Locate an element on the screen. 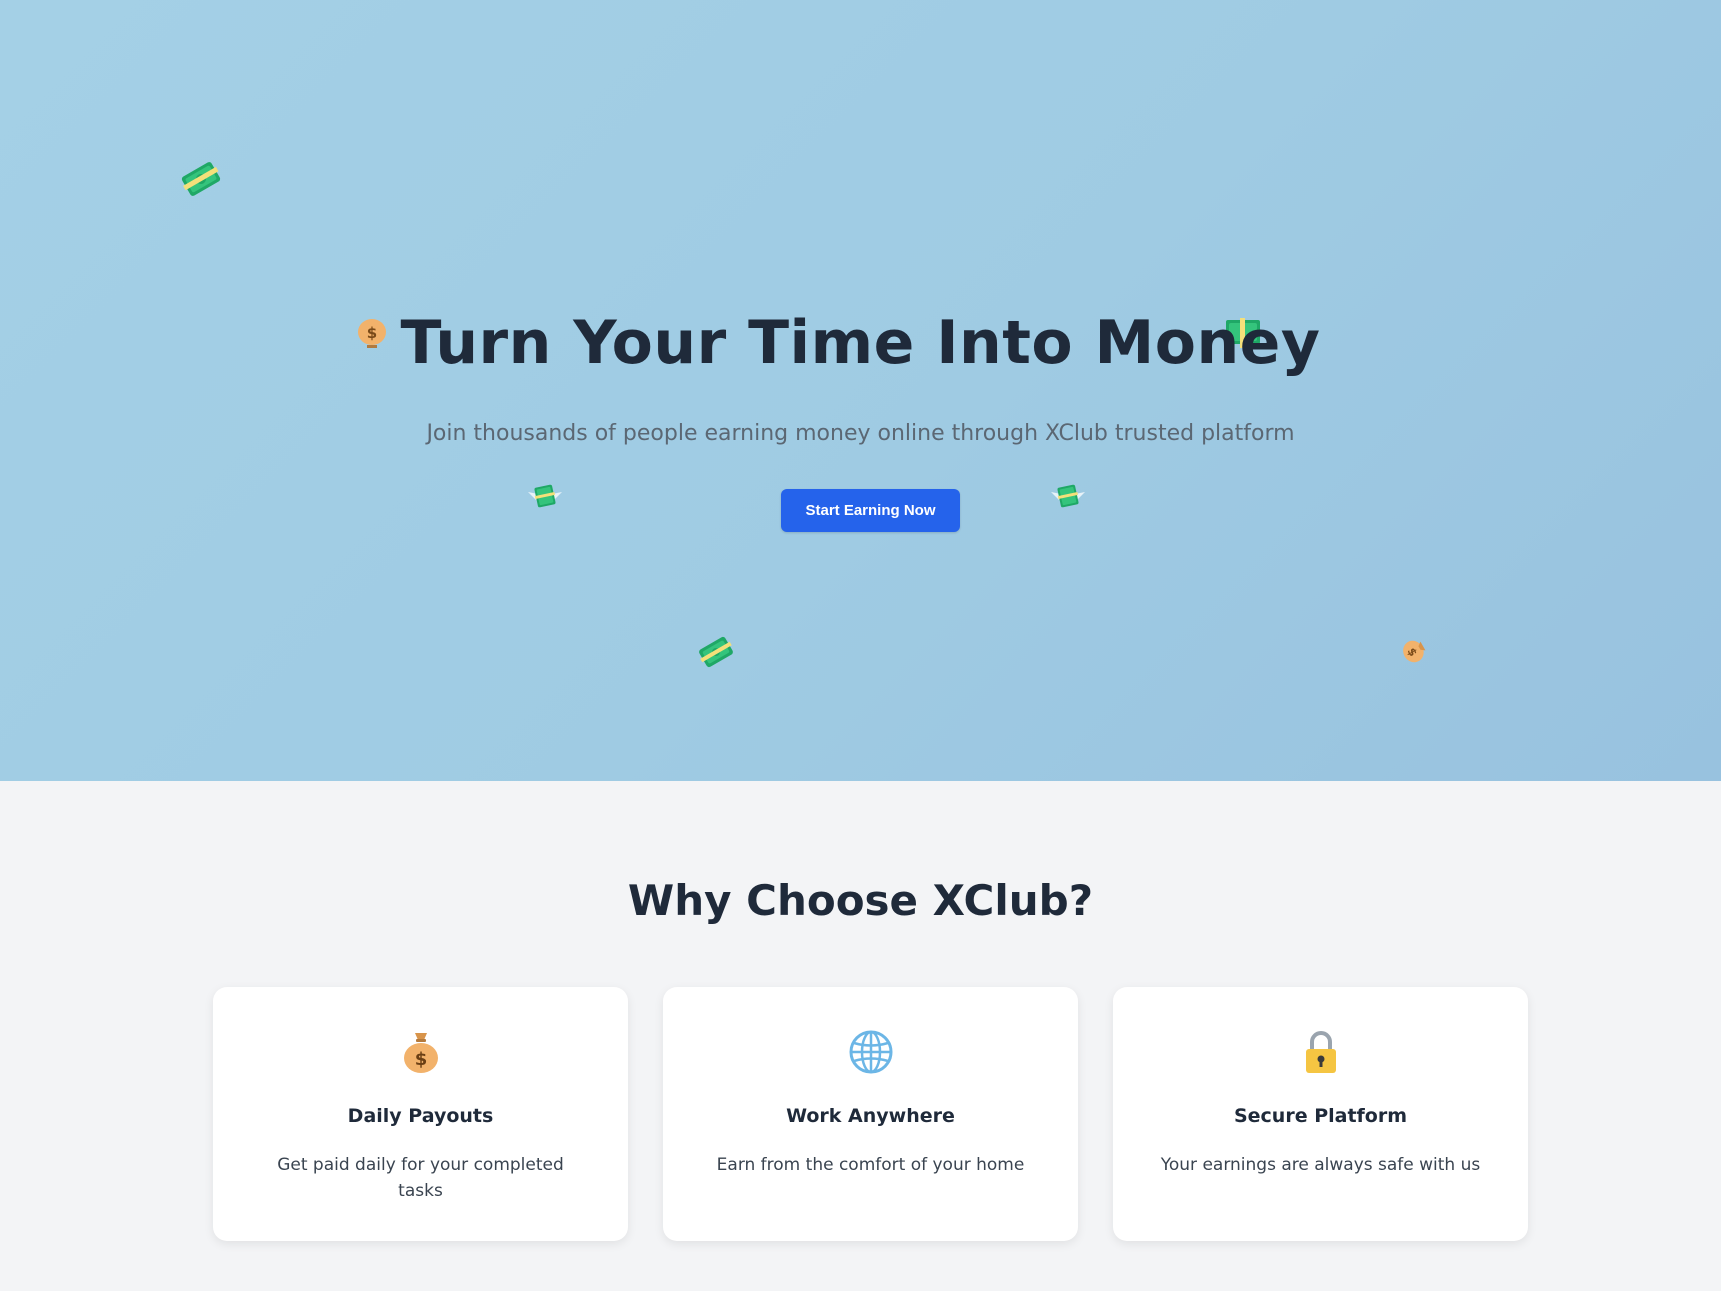 This screenshot has width=1721, height=1291. feature-title: Secure Platform is located at coordinates (1320, 1116).